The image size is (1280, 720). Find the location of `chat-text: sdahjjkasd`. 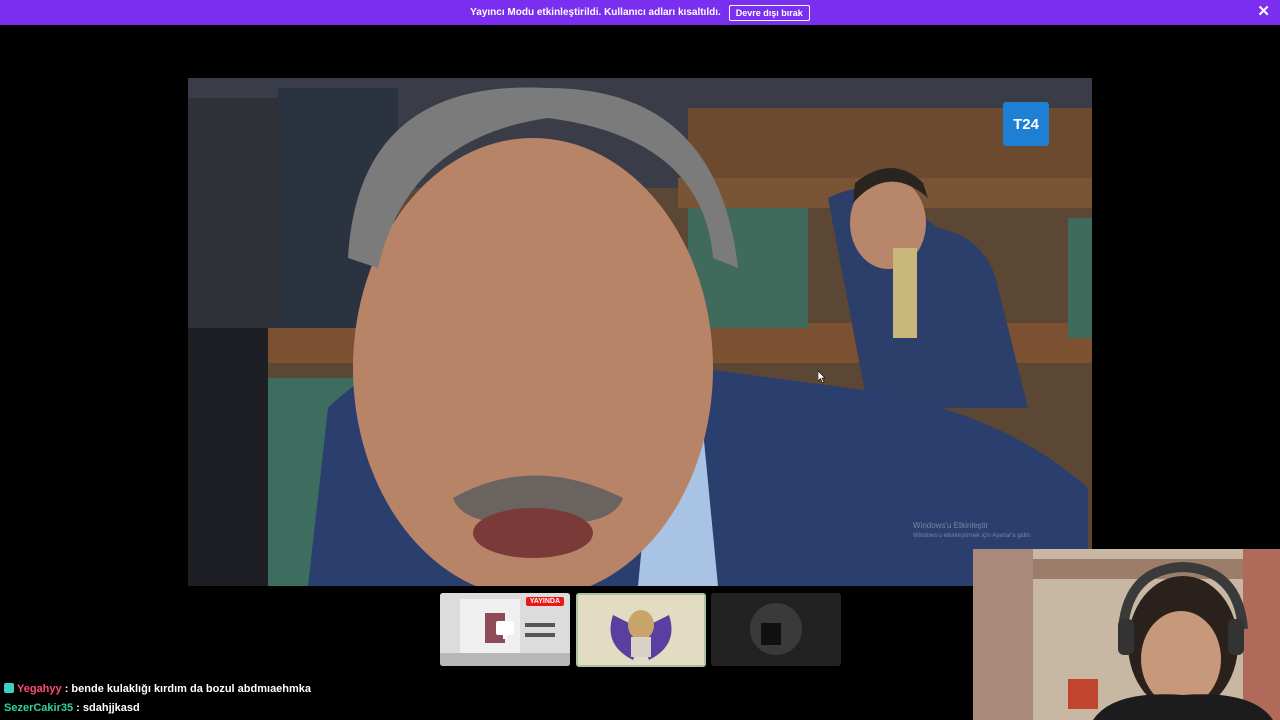

chat-text: sdahjjkasd is located at coordinates (111, 708).